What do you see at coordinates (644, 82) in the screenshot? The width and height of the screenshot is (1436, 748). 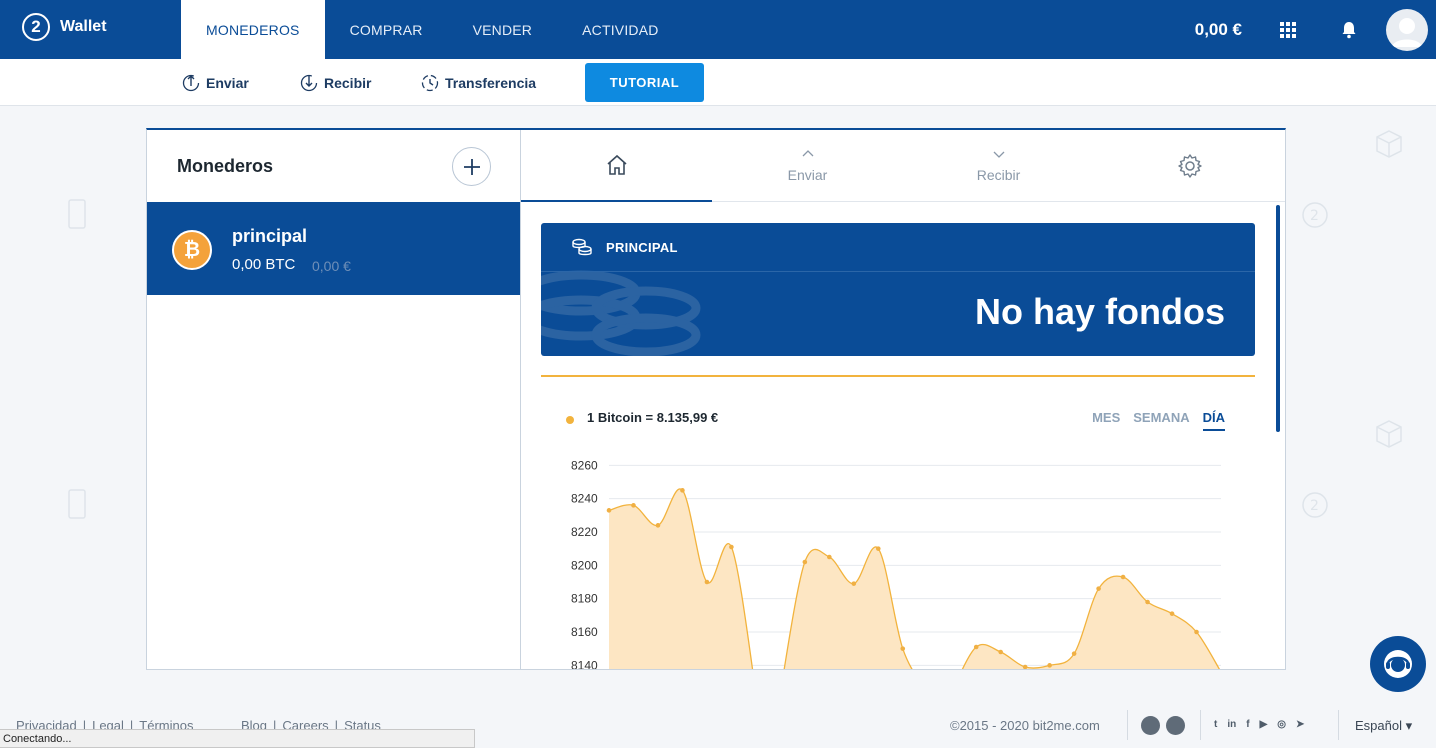 I see `tutorial-button: TUTORIAL` at bounding box center [644, 82].